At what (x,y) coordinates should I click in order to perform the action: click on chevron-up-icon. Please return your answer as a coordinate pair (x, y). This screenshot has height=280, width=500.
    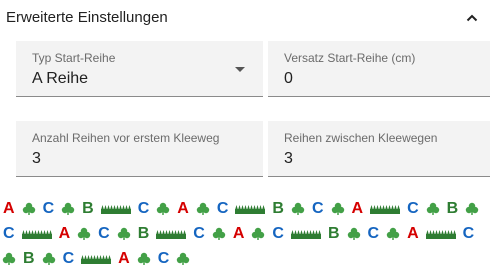
    Looking at the image, I should click on (472, 18).